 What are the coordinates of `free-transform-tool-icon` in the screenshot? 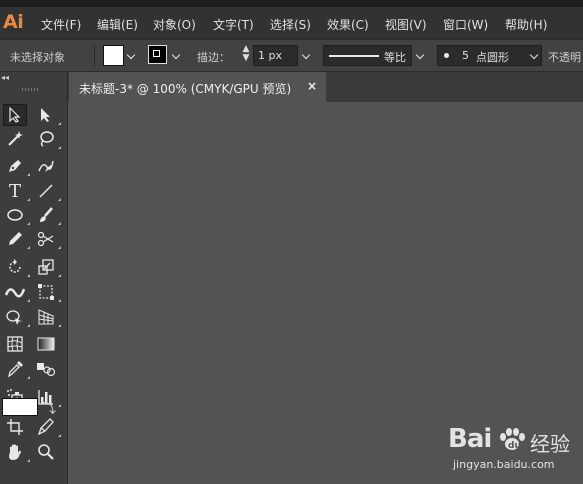 It's located at (47, 292).